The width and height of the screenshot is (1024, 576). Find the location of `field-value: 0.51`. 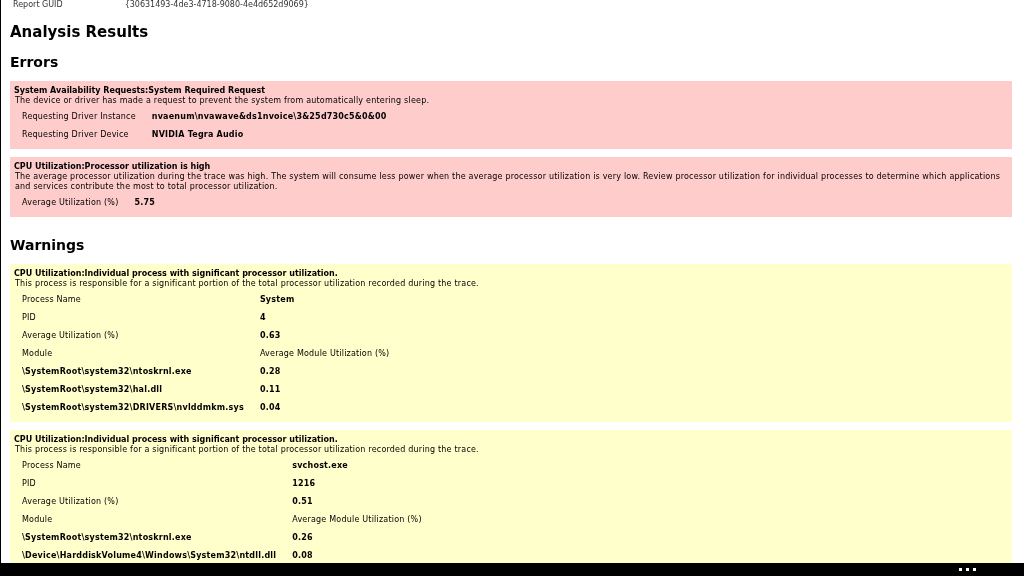

field-value: 0.51 is located at coordinates (302, 501).